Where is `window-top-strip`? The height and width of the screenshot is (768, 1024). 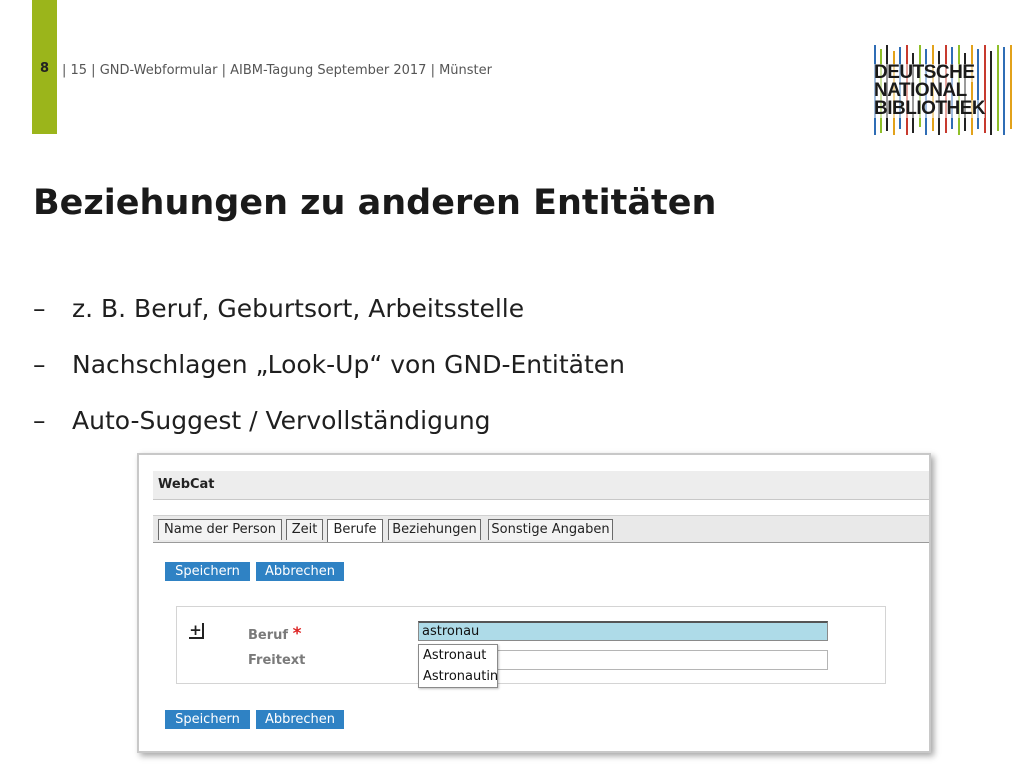
window-top-strip is located at coordinates (541, 463).